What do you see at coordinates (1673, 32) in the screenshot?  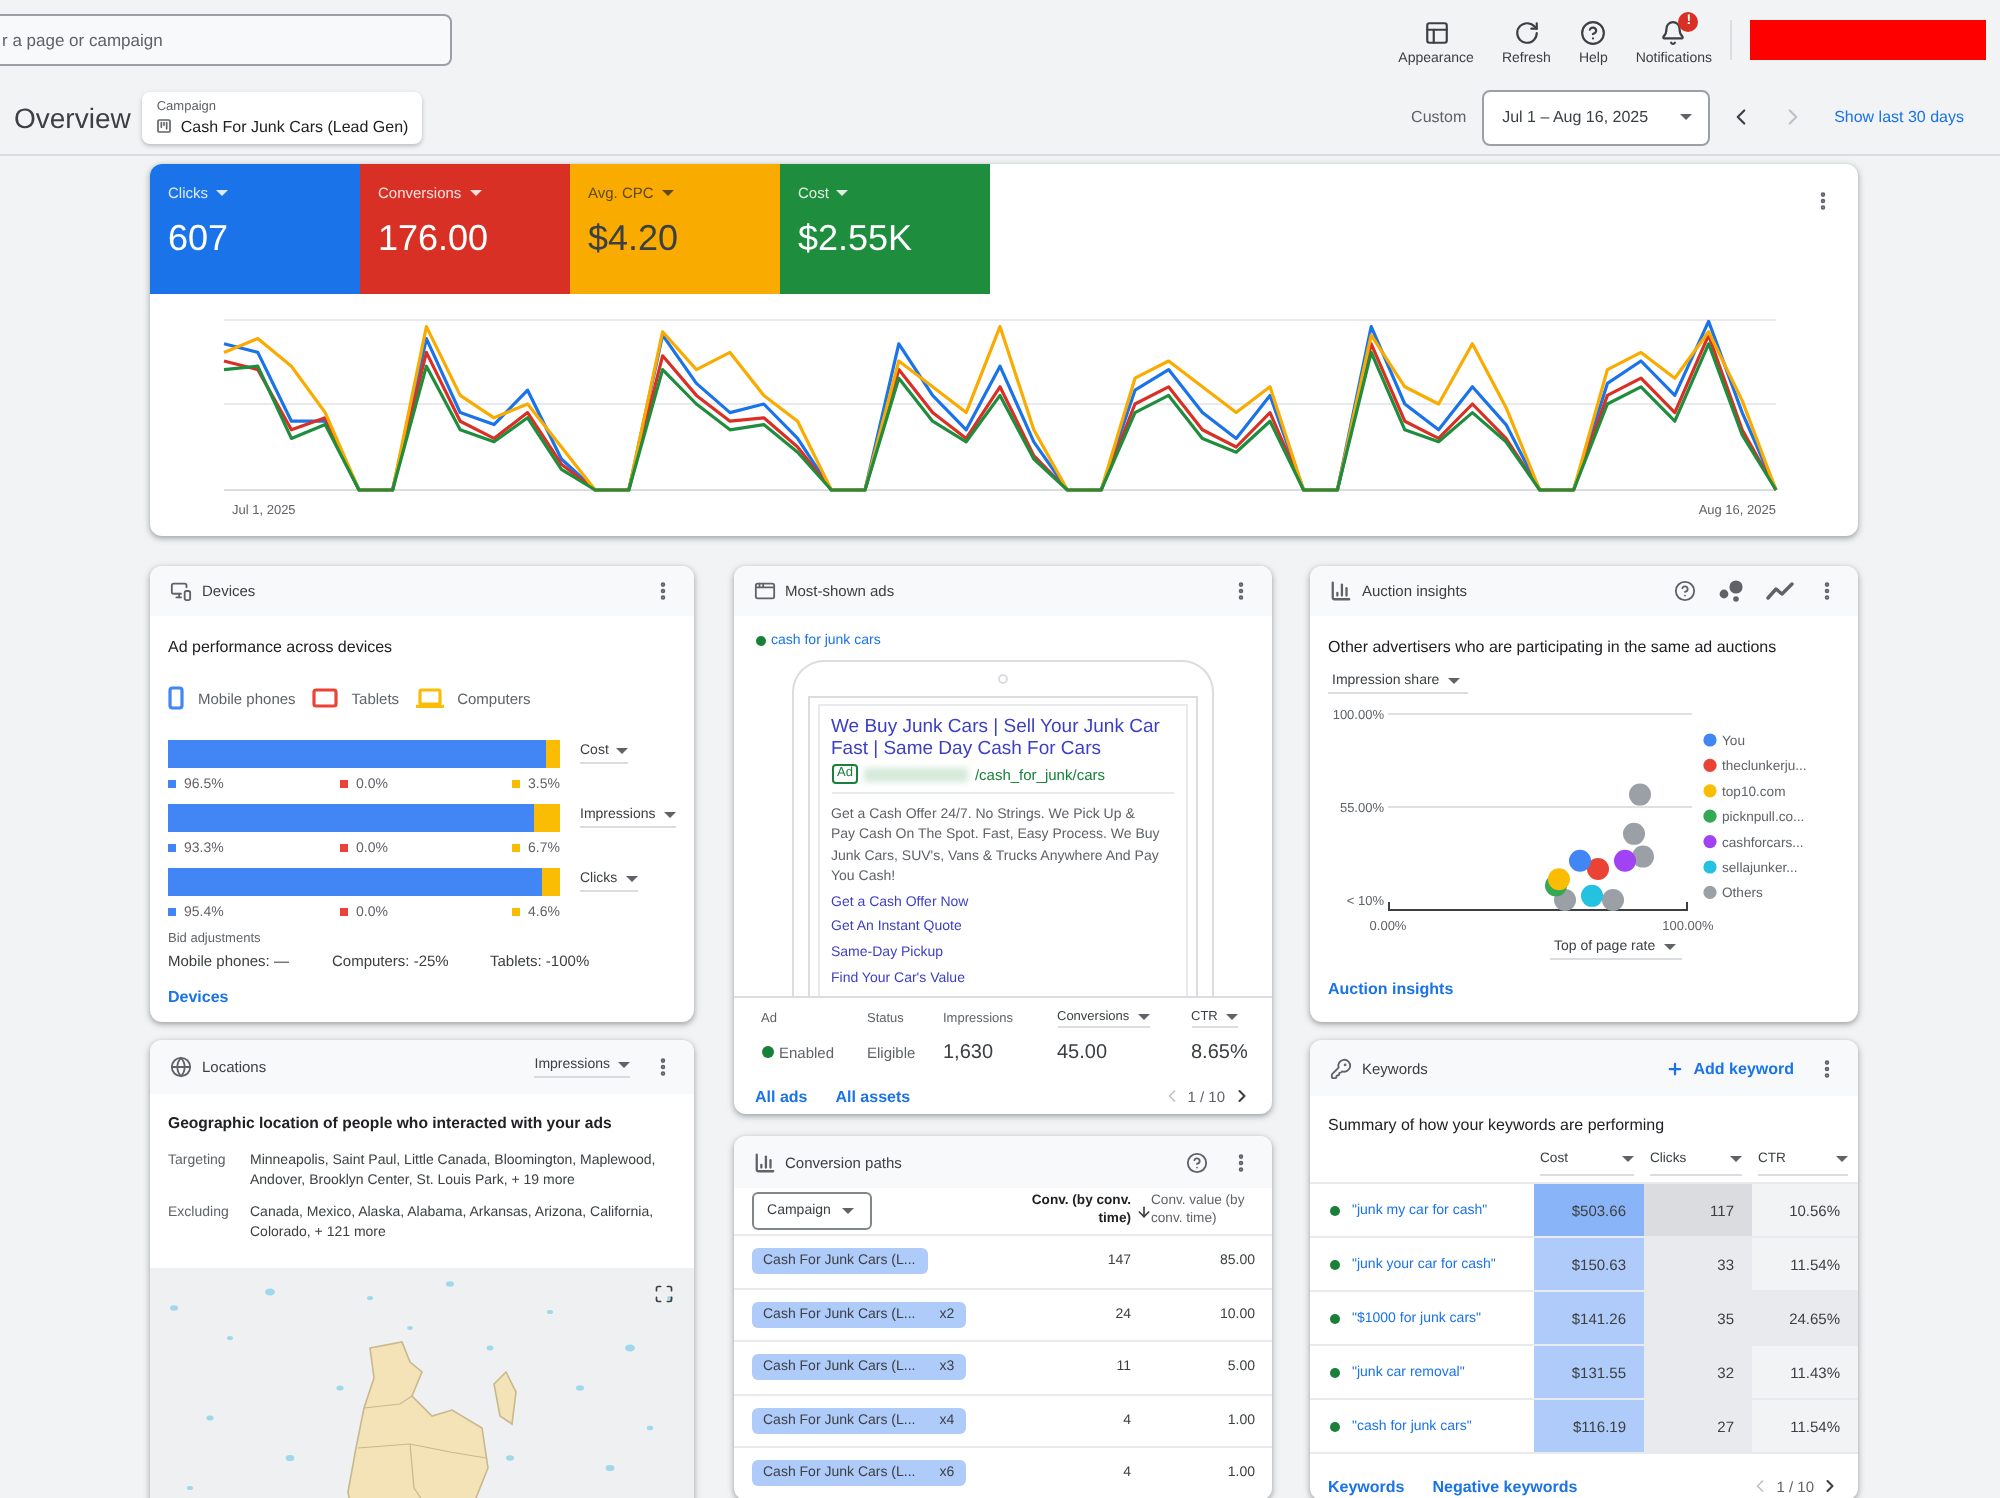 I see `bell-icon` at bounding box center [1673, 32].